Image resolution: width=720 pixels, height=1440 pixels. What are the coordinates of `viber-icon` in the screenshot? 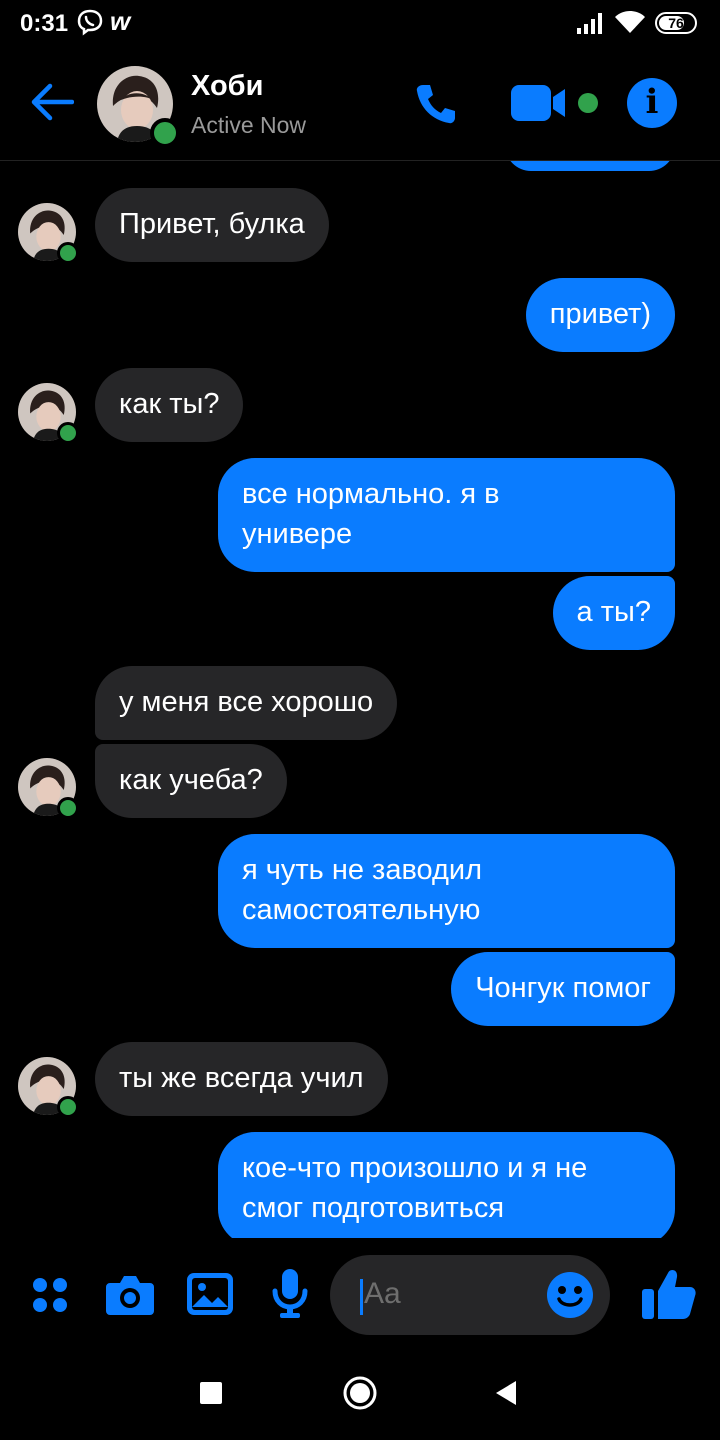 It's located at (90, 22).